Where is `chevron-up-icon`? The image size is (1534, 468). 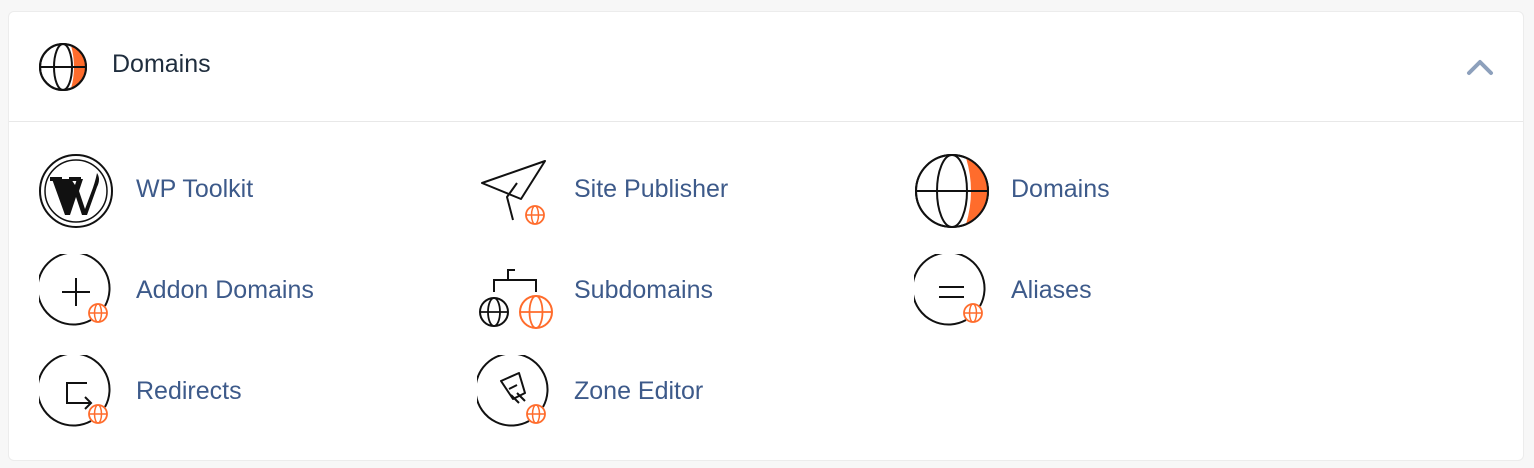
chevron-up-icon is located at coordinates (1480, 67).